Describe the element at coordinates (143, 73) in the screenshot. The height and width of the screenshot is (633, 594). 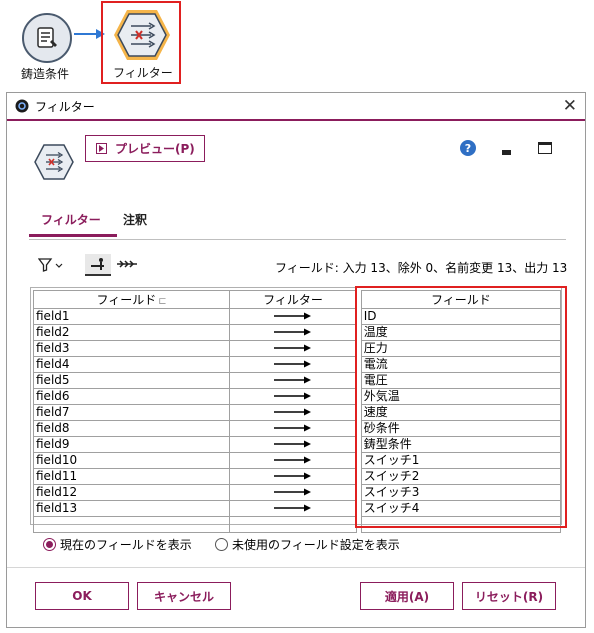
I see `filter-node-label: フィルター` at that location.